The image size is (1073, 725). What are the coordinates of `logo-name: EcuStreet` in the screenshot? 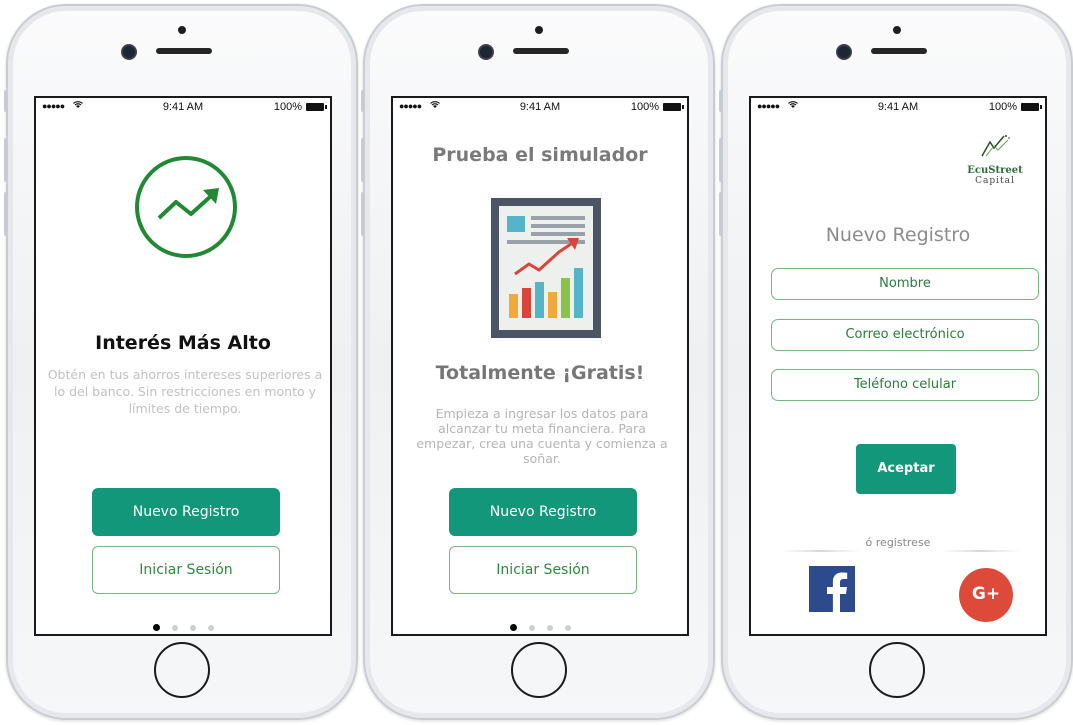 It's located at (995, 170).